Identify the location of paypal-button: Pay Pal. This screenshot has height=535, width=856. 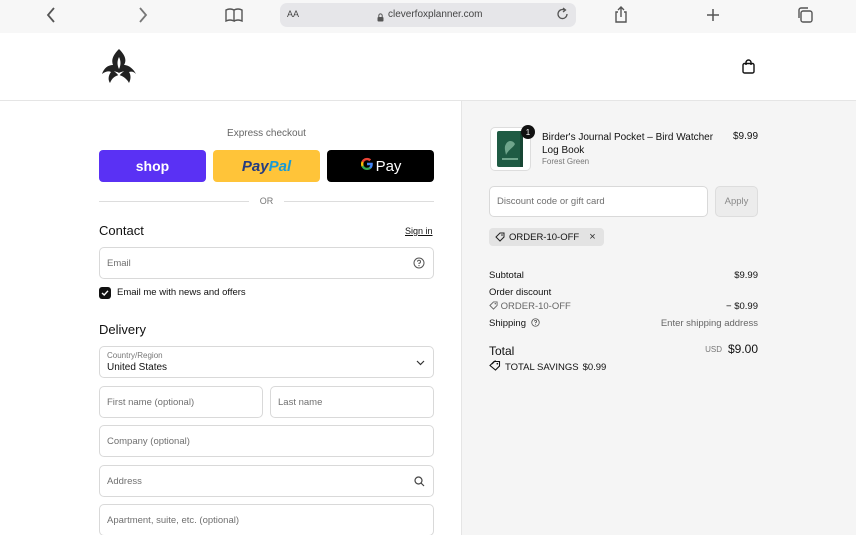
(266, 166).